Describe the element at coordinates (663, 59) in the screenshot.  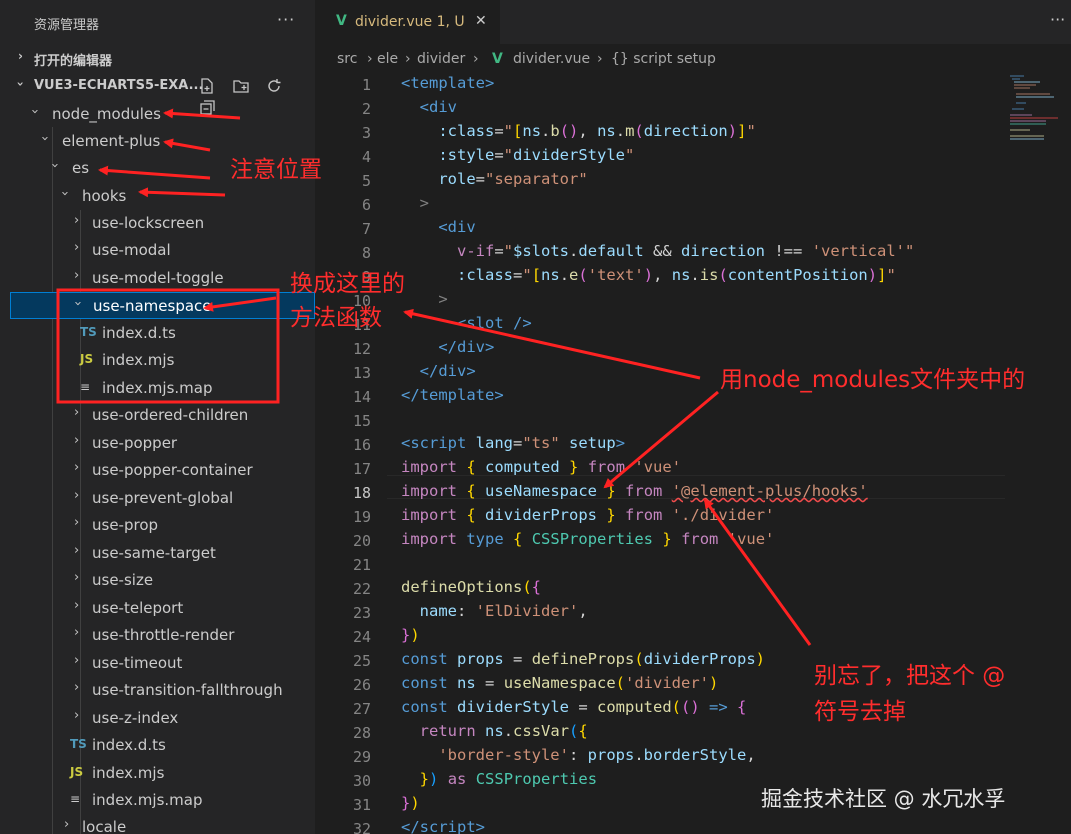
I see `breadcrumb-item-script-setup: {} script setup` at that location.